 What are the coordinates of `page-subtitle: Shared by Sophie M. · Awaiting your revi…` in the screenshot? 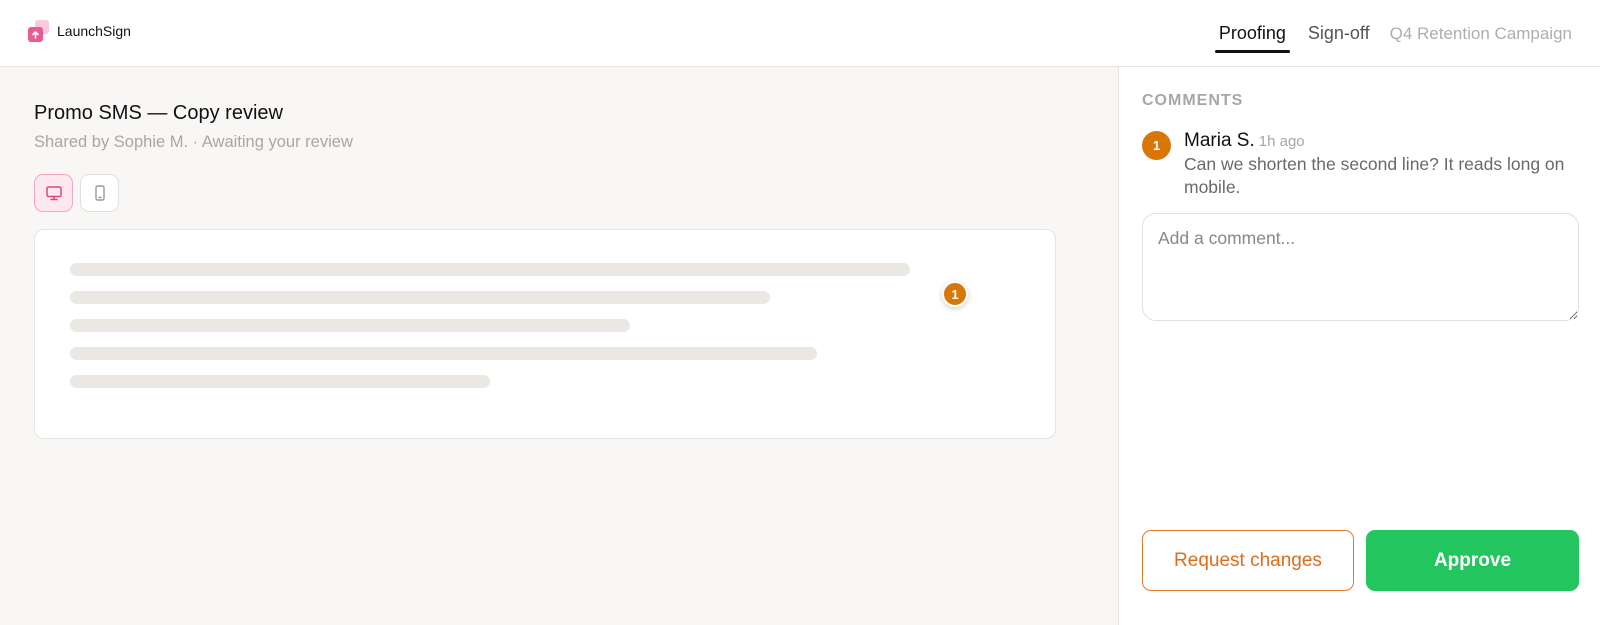 It's located at (193, 142).